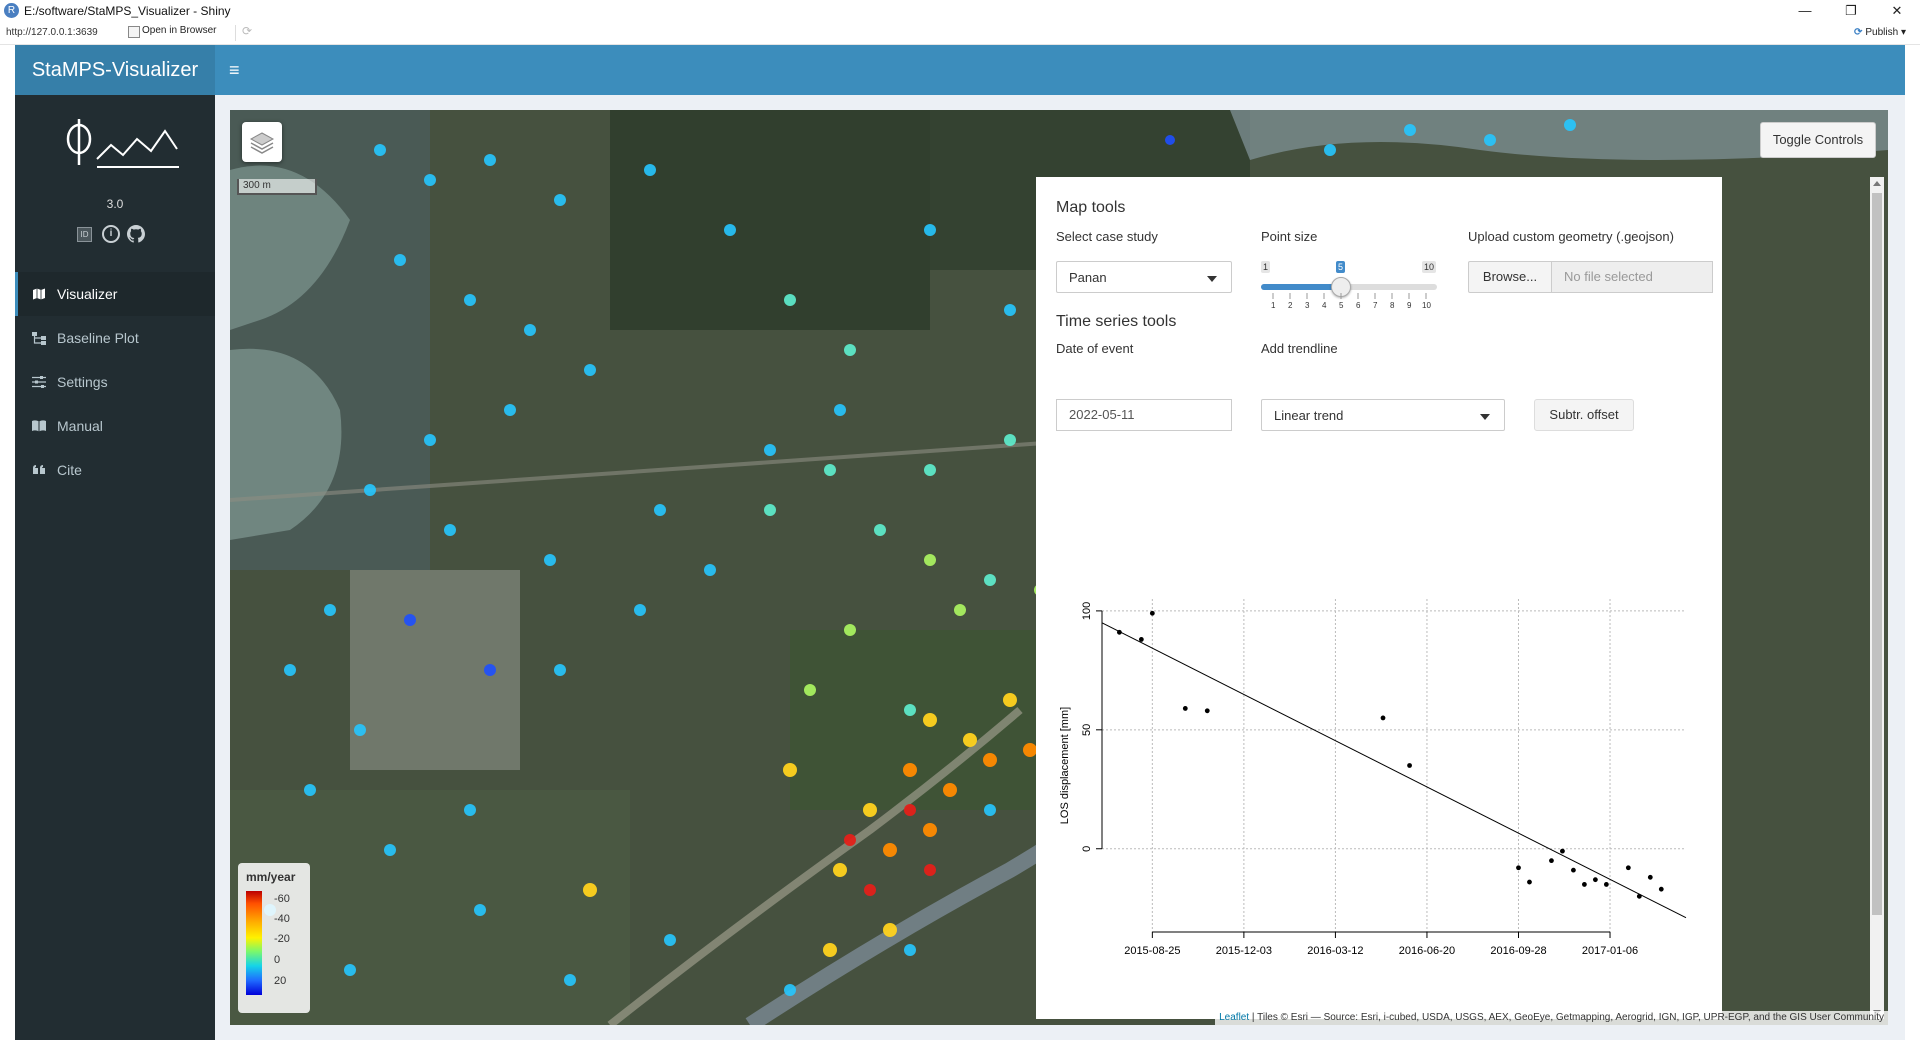 This screenshot has width=1920, height=1040. Describe the element at coordinates (1065, 765) in the screenshot. I see `y-axis-label: LOS displacement [mm]` at that location.